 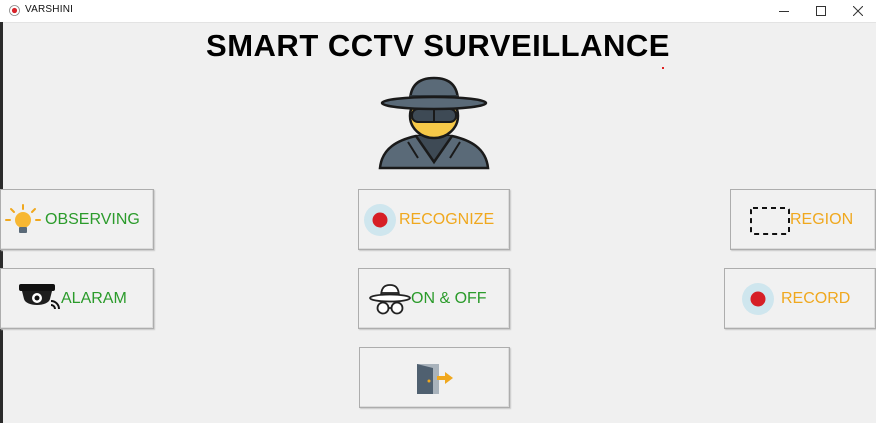 I want to click on maximize-icon, so click(x=821, y=11).